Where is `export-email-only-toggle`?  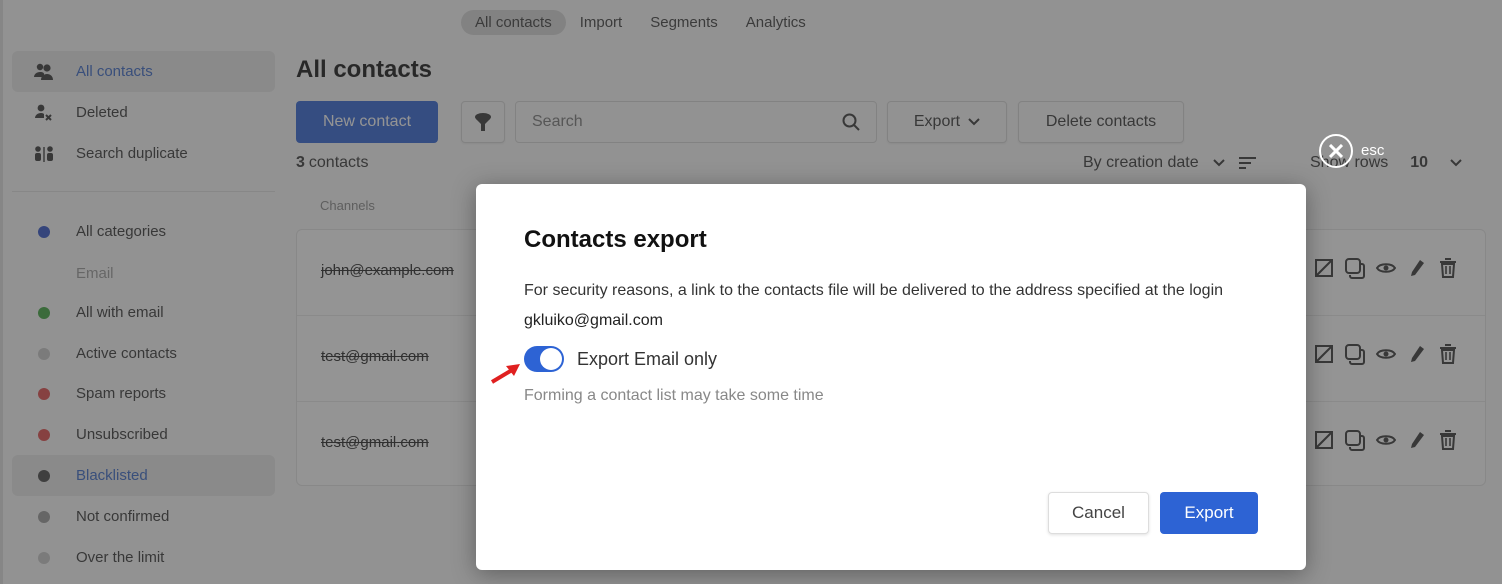 export-email-only-toggle is located at coordinates (544, 359).